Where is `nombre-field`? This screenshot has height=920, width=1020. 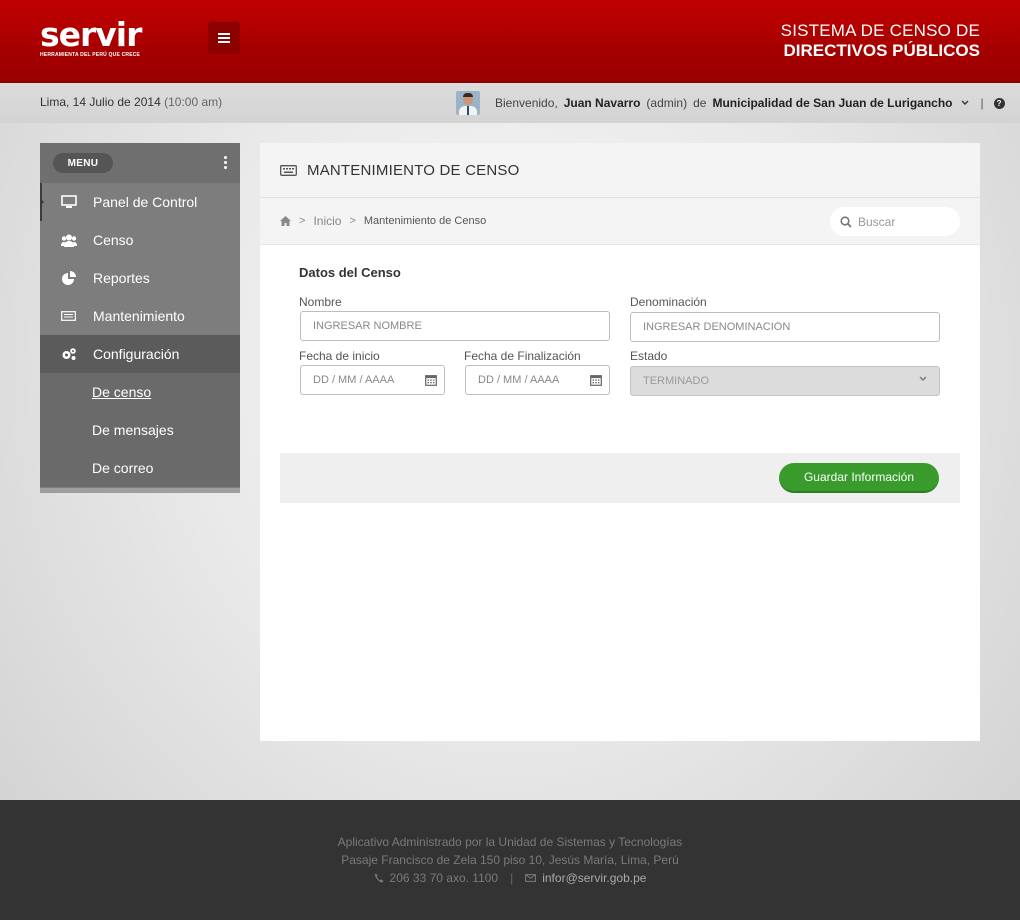 nombre-field is located at coordinates (455, 326).